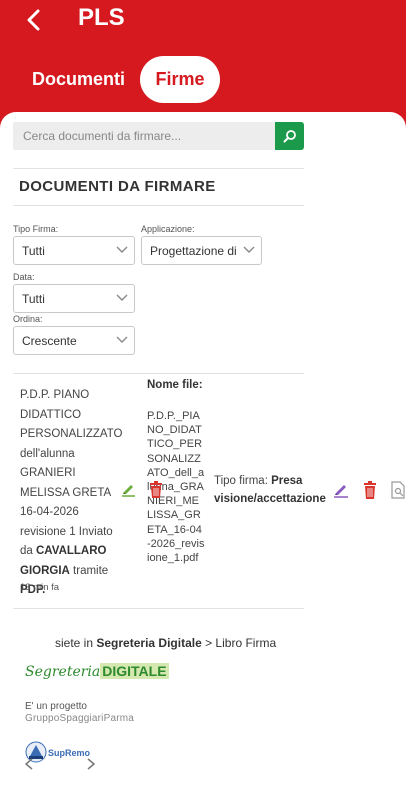 This screenshot has width=406, height=785. I want to click on tipo-firma-info: Tipo firma: Presa visione/accettazione, so click(276, 490).